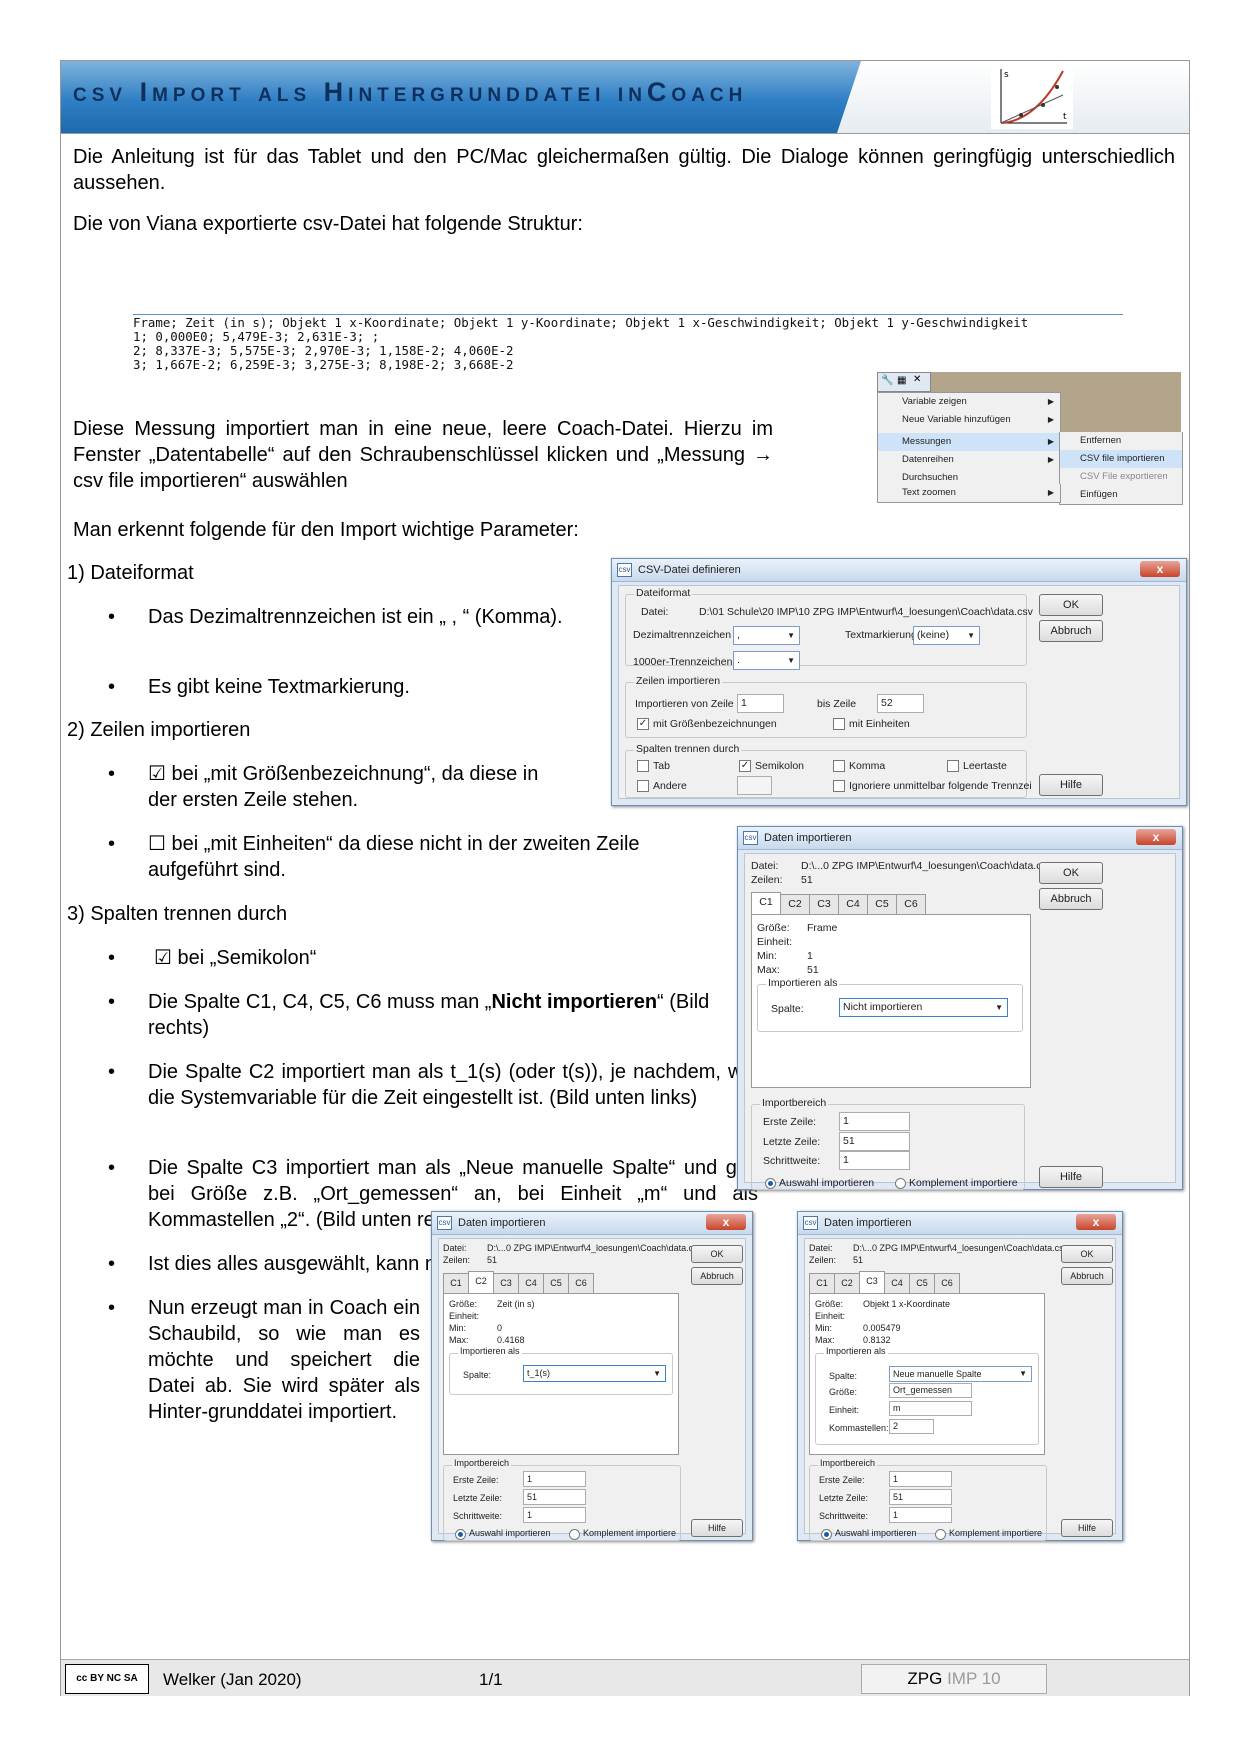 The height and width of the screenshot is (1757, 1253). Describe the element at coordinates (930, 1390) in the screenshot. I see `quantity-input: Ort_gemessen` at that location.